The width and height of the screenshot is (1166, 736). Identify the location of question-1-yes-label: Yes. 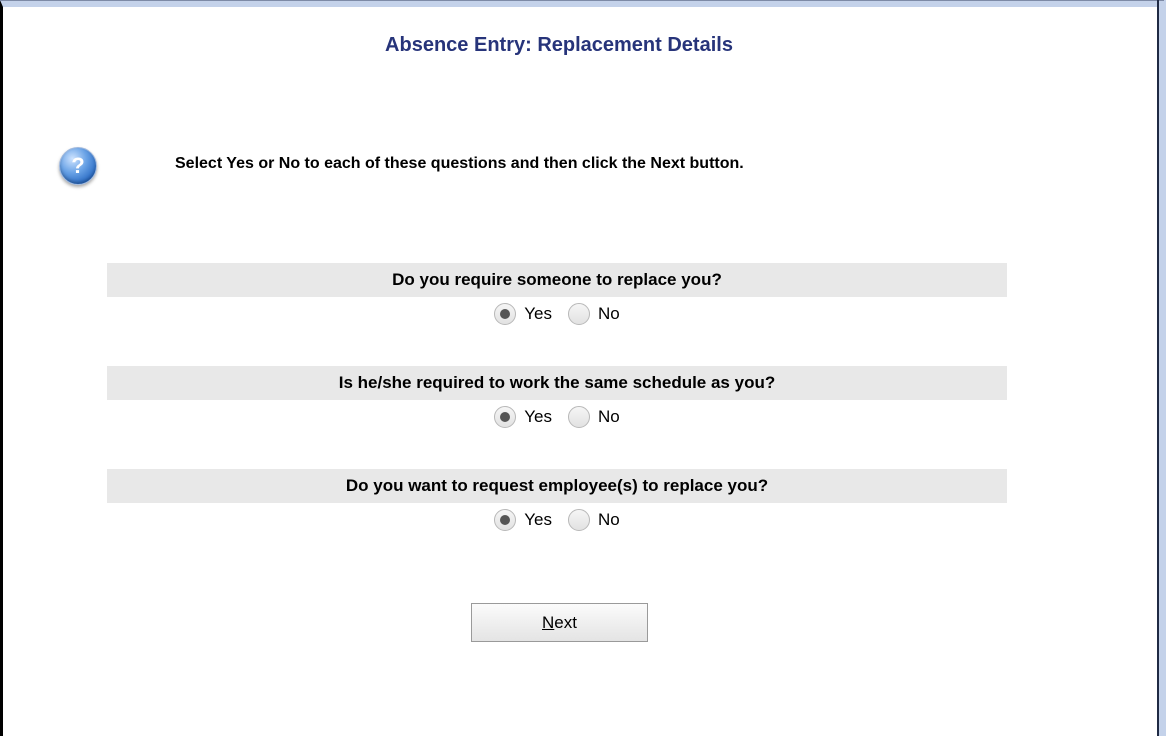
(538, 314).